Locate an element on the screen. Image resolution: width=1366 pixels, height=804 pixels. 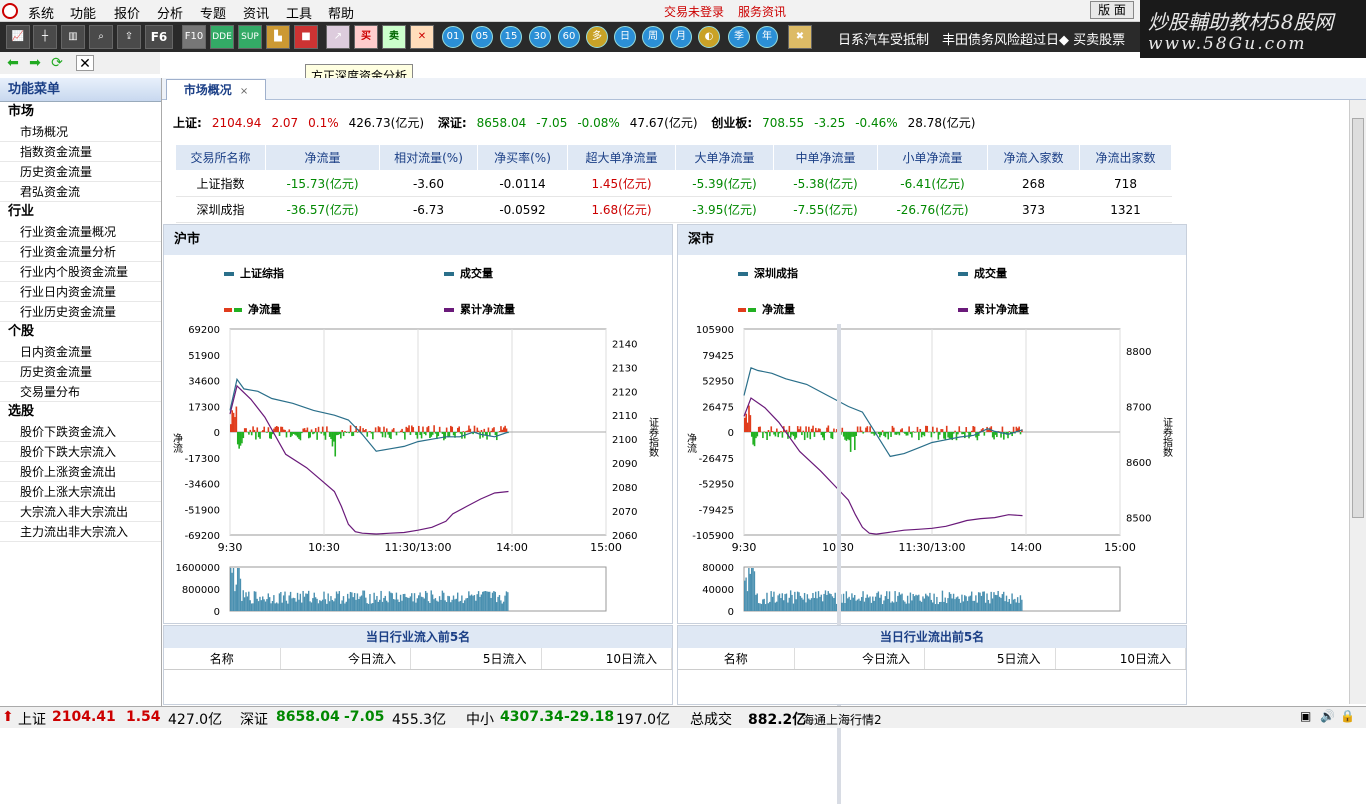
col-header: 净流量 is located at coordinates (323, 158).